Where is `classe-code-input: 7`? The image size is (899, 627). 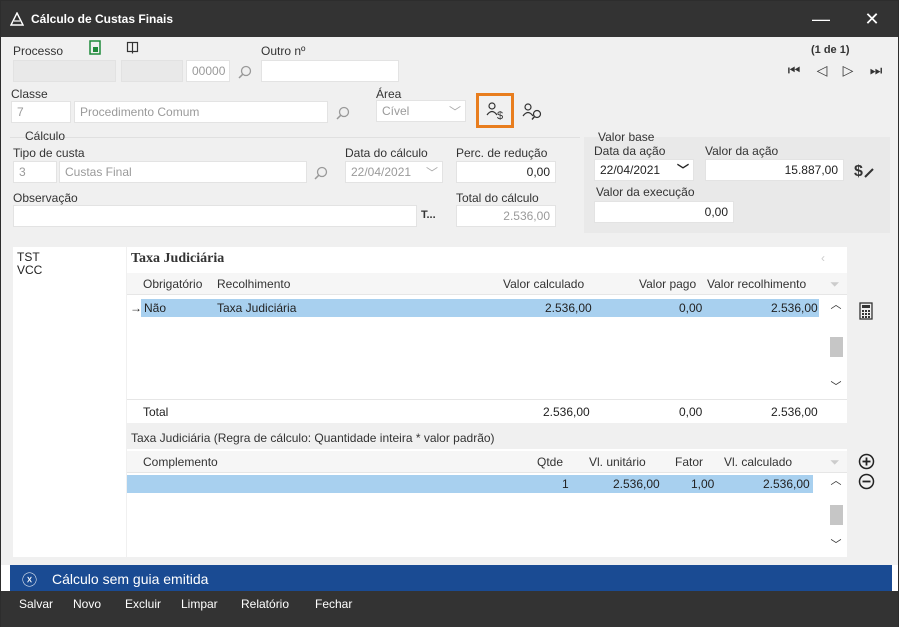
classe-code-input: 7 is located at coordinates (41, 112).